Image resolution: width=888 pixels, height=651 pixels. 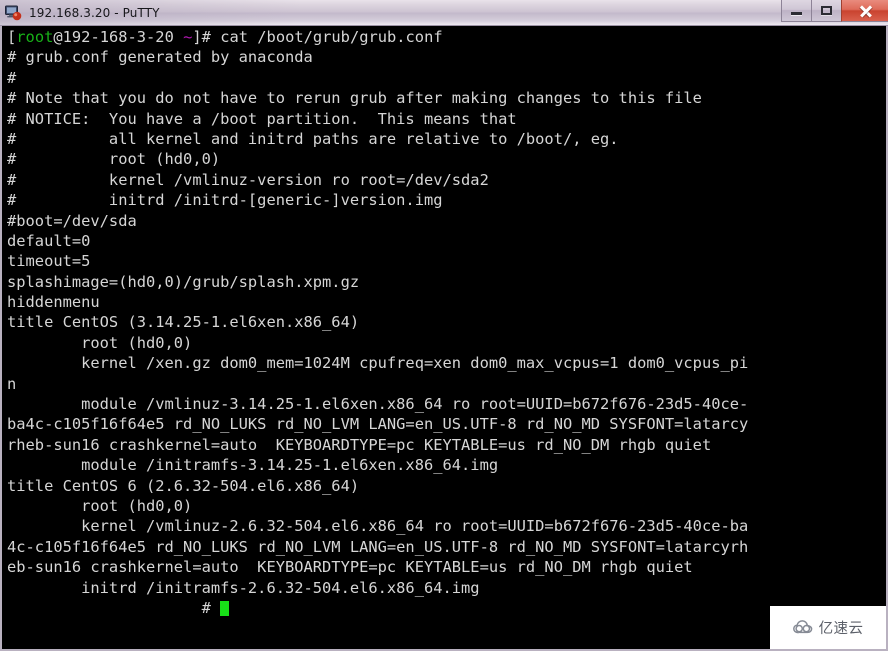 I want to click on watermark: 亿速云, so click(x=828, y=627).